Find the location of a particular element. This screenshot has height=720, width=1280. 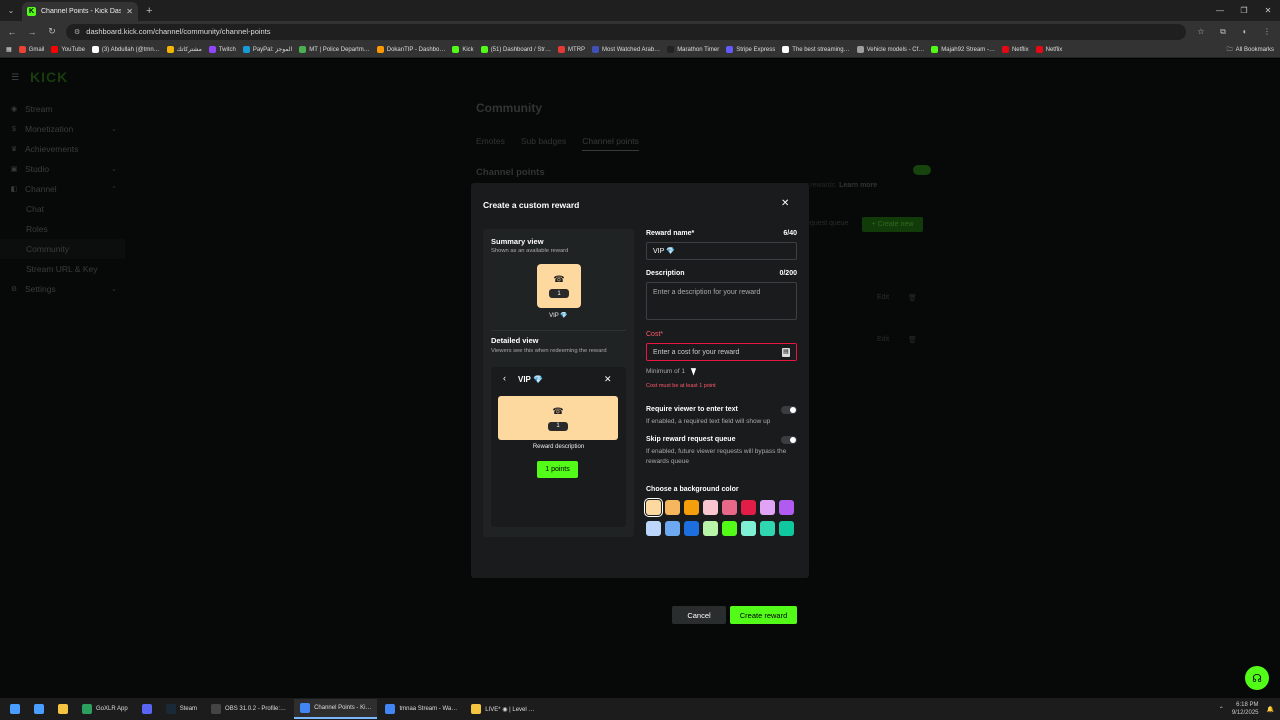

all-bookmarks: 🗀 All Bookmarks is located at coordinates (1250, 50).